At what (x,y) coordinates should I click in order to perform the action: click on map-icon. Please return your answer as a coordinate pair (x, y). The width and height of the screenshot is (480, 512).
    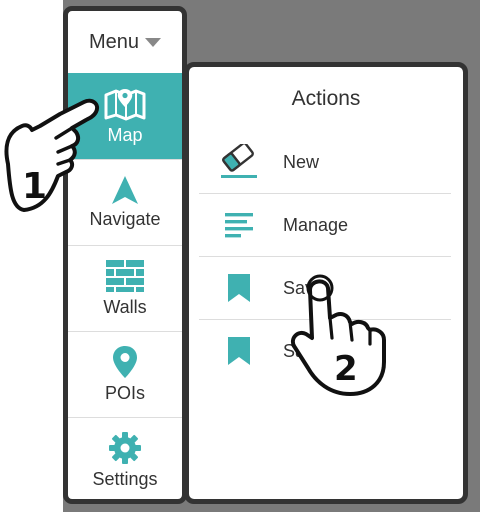
    Looking at the image, I should click on (125, 104).